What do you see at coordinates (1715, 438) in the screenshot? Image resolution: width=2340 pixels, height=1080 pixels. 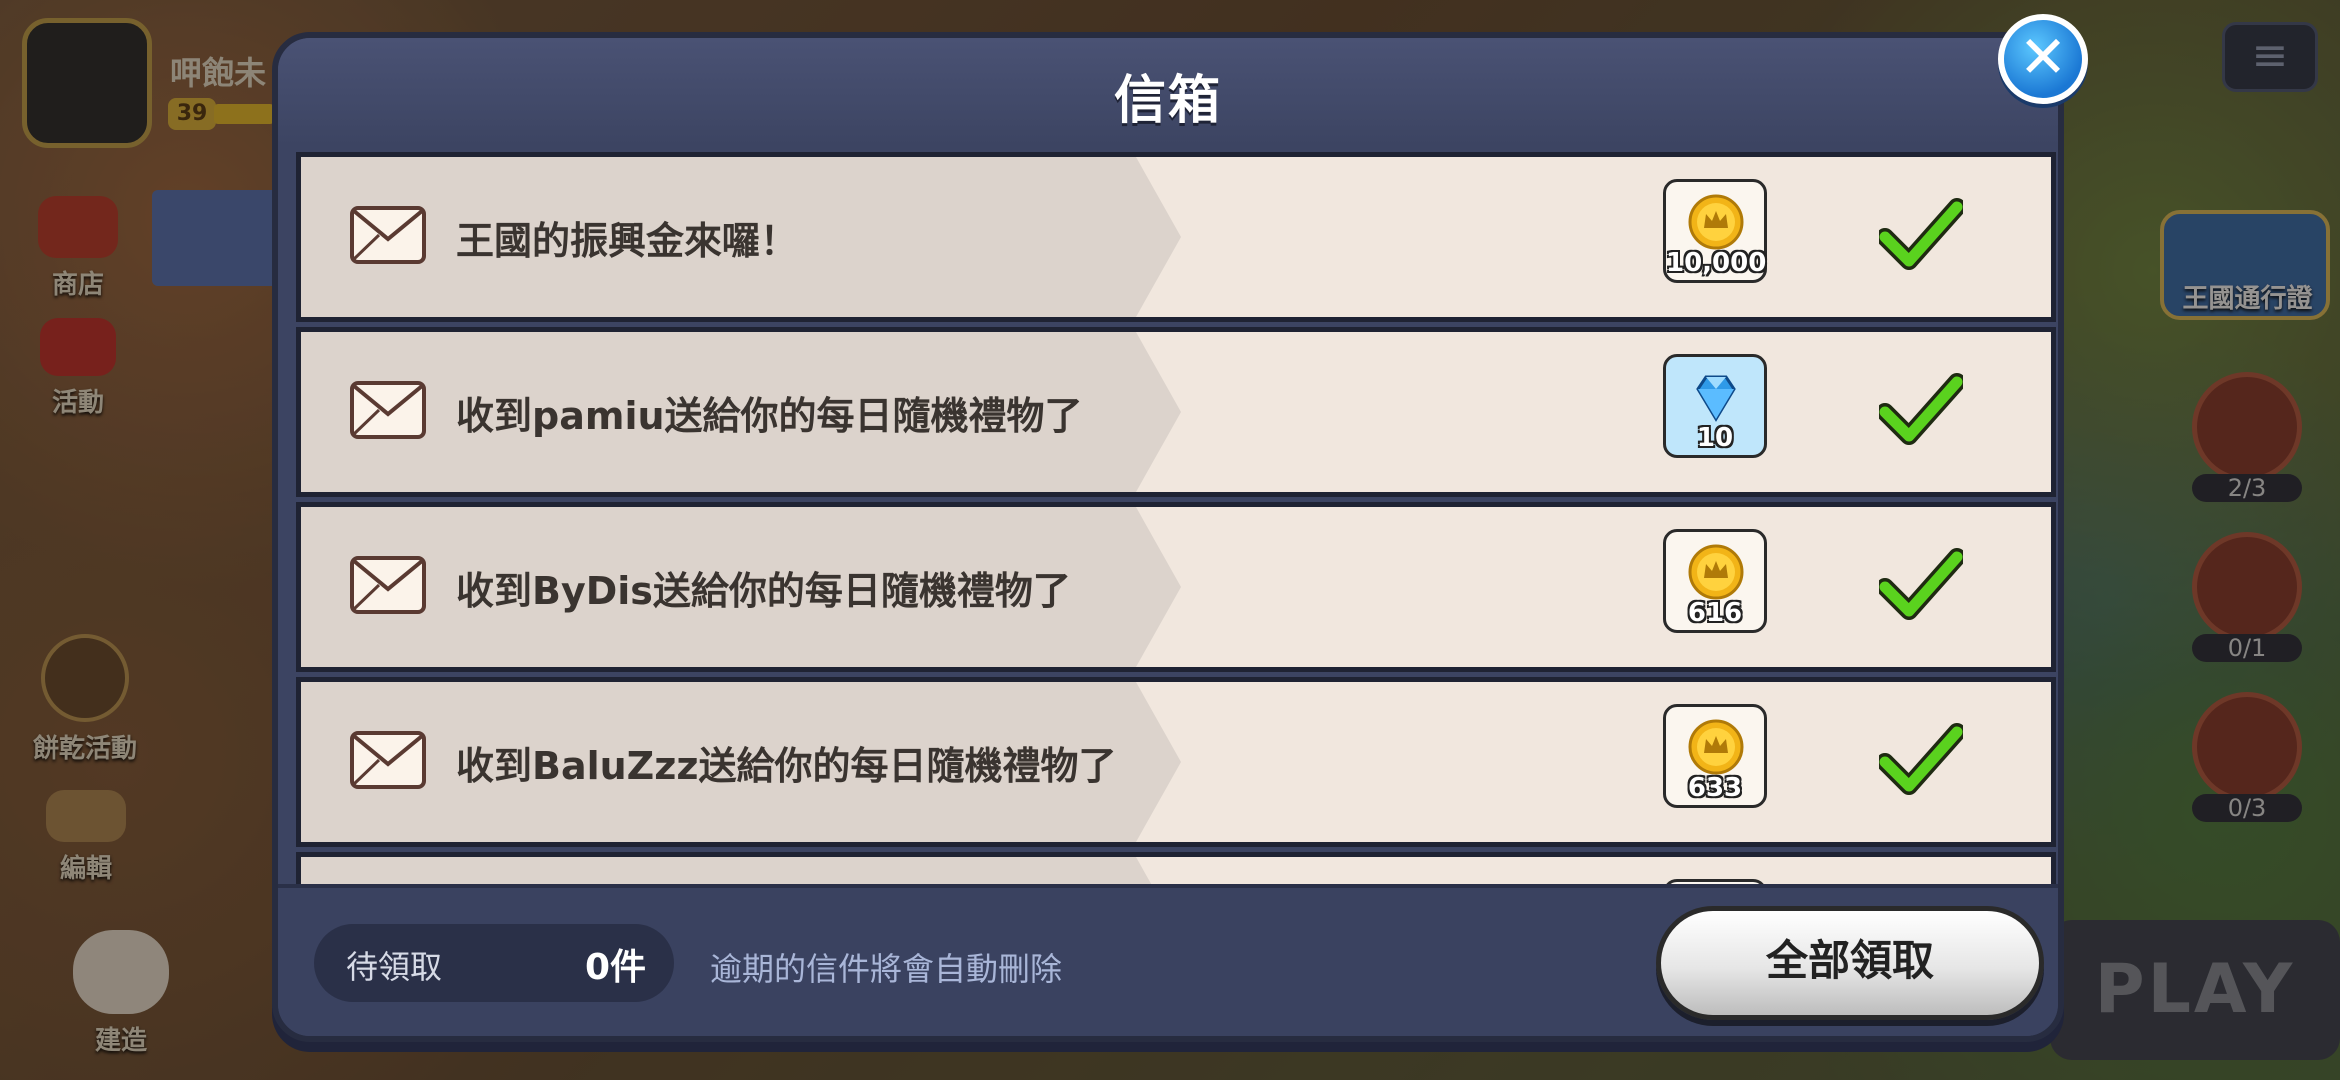 I see `reward-amount: 10` at bounding box center [1715, 438].